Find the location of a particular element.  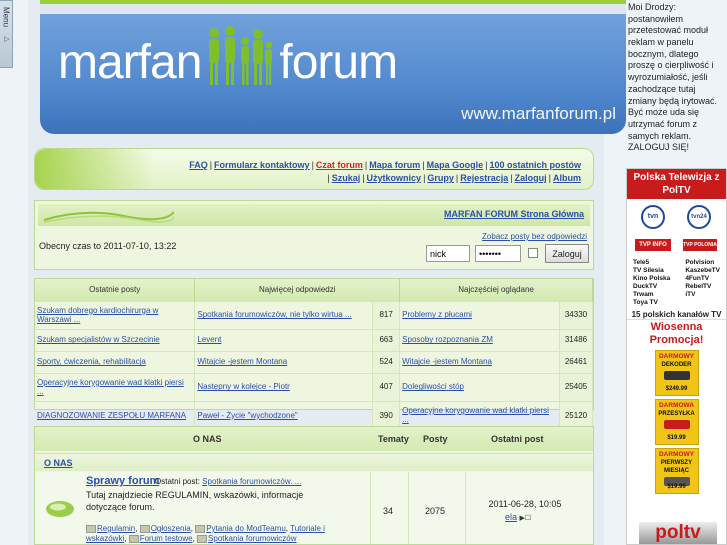

most-viewed-link: Sposoby rozpoznania ZM is located at coordinates (447, 339).